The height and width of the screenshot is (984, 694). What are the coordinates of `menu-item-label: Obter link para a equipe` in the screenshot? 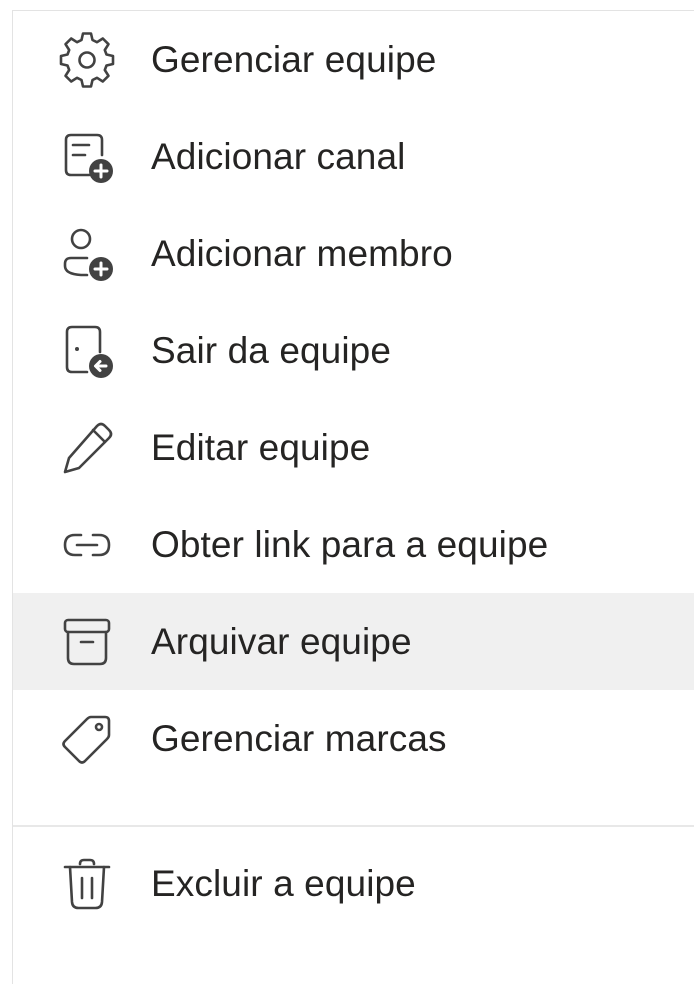 It's located at (350, 544).